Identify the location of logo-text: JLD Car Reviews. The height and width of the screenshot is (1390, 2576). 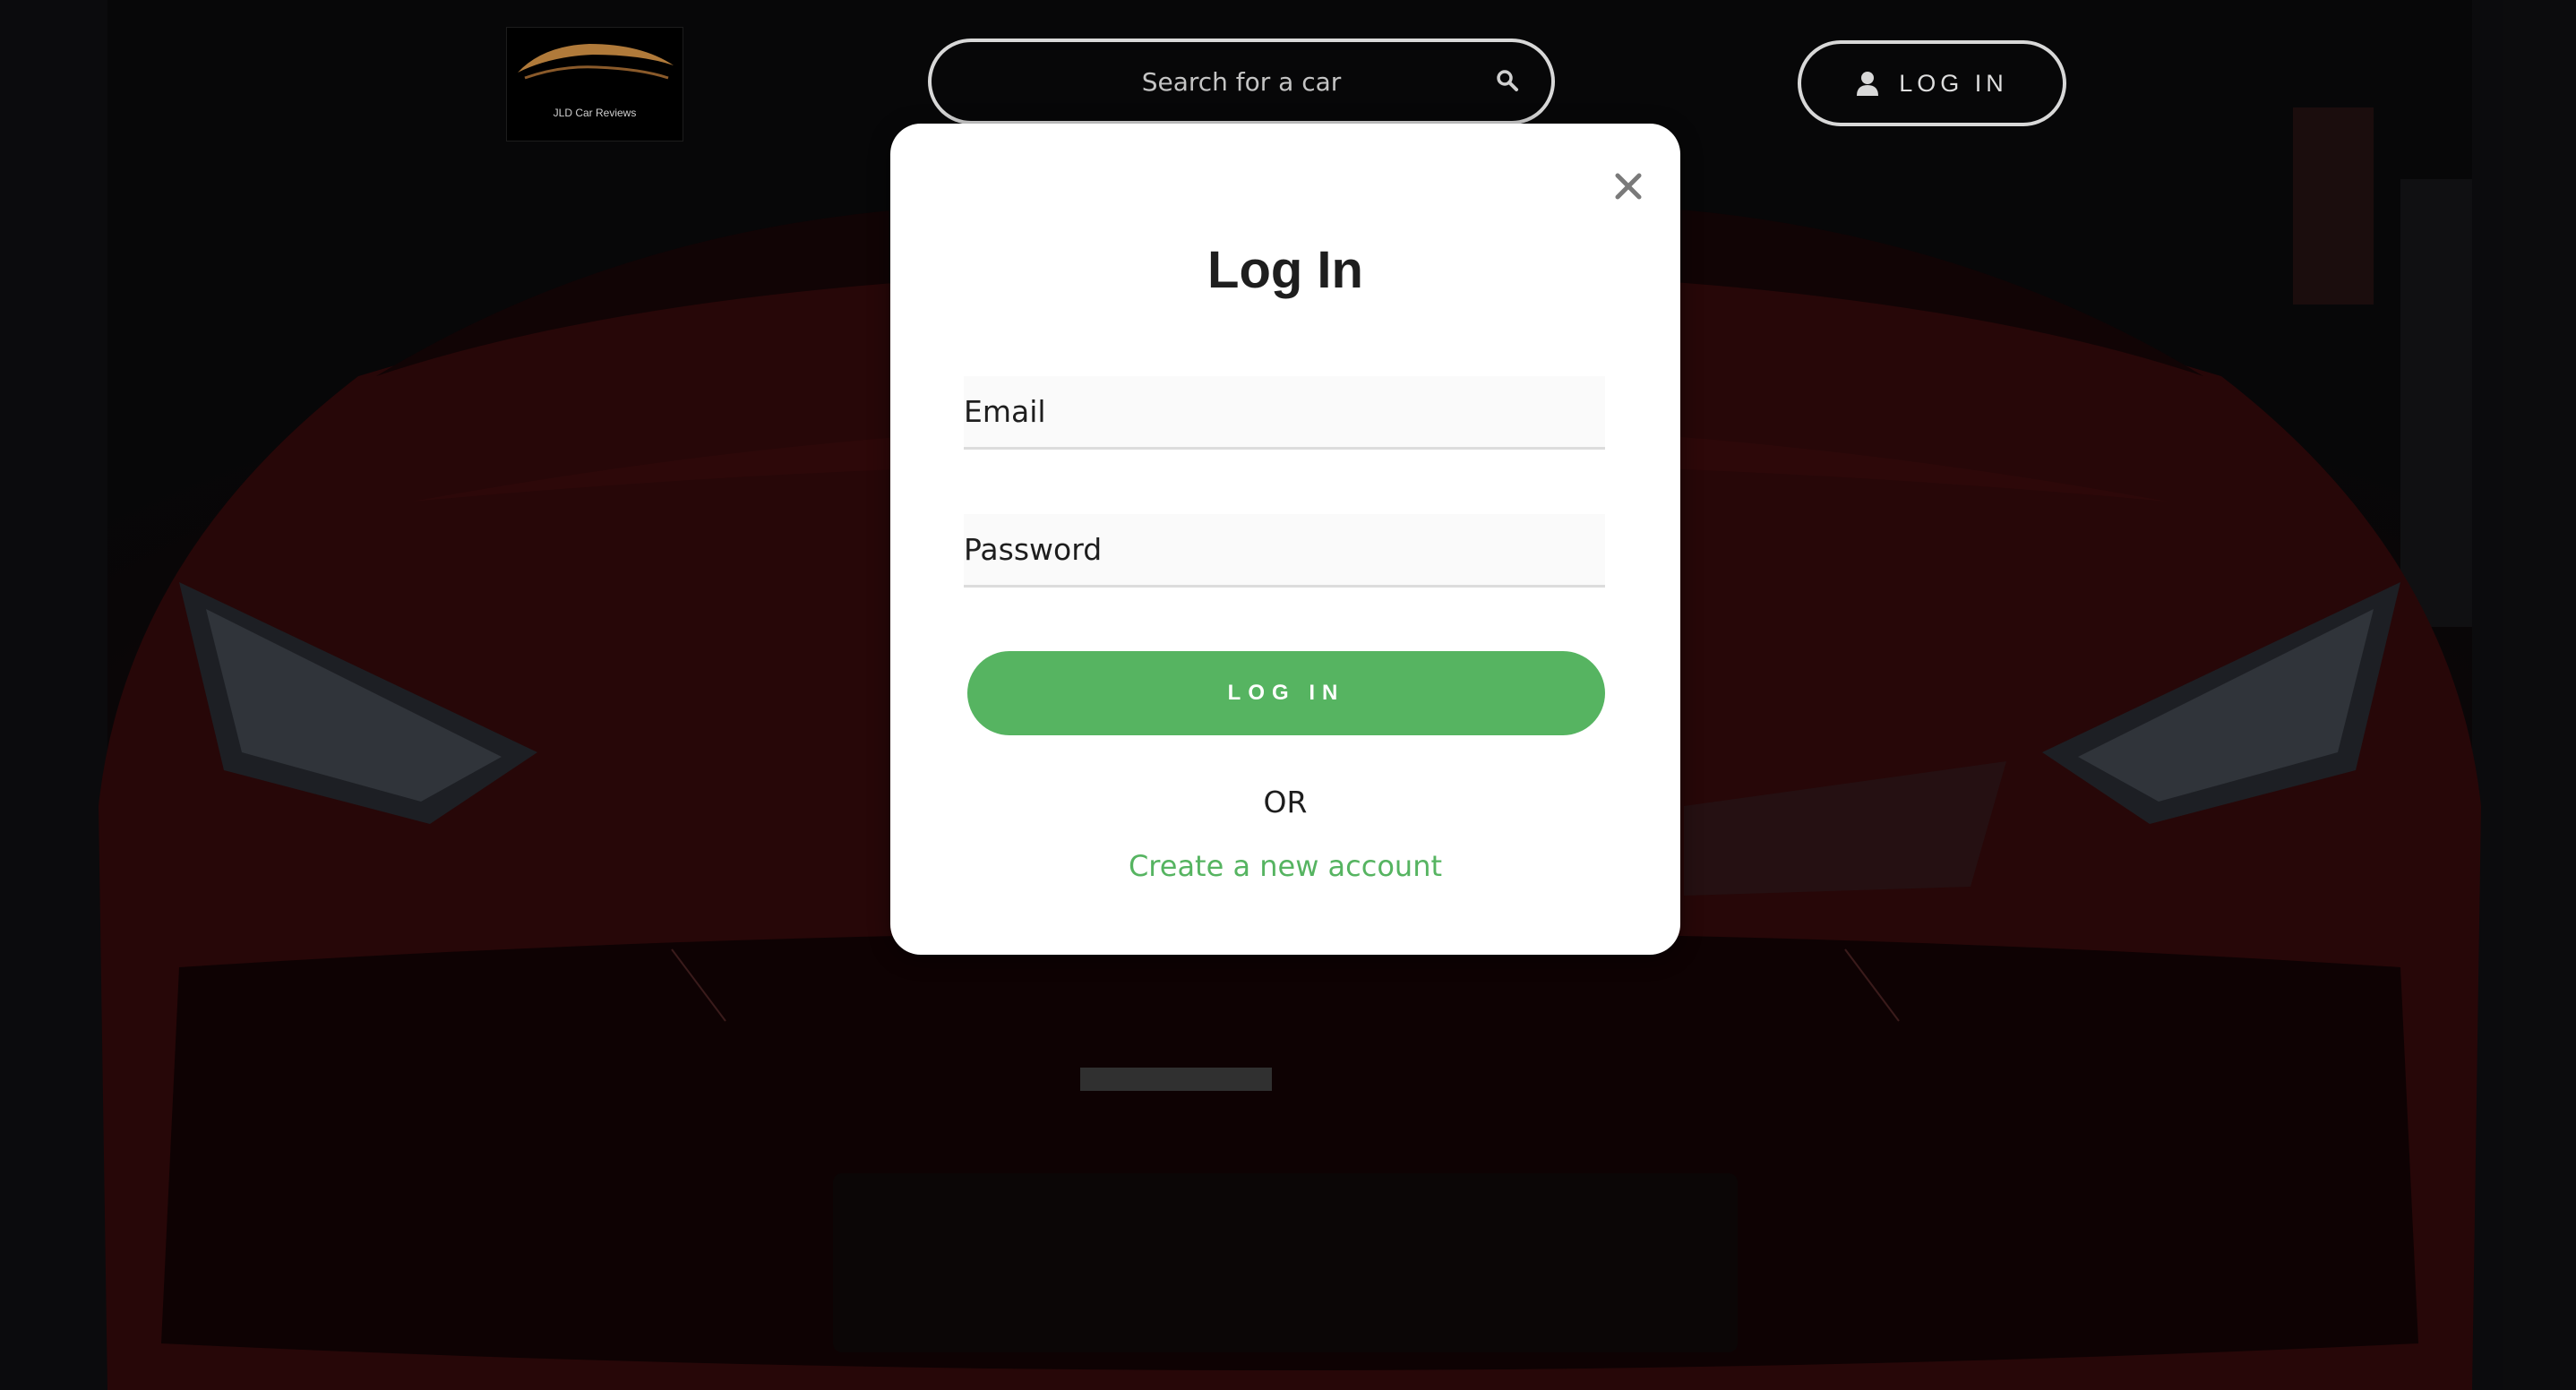
(595, 113).